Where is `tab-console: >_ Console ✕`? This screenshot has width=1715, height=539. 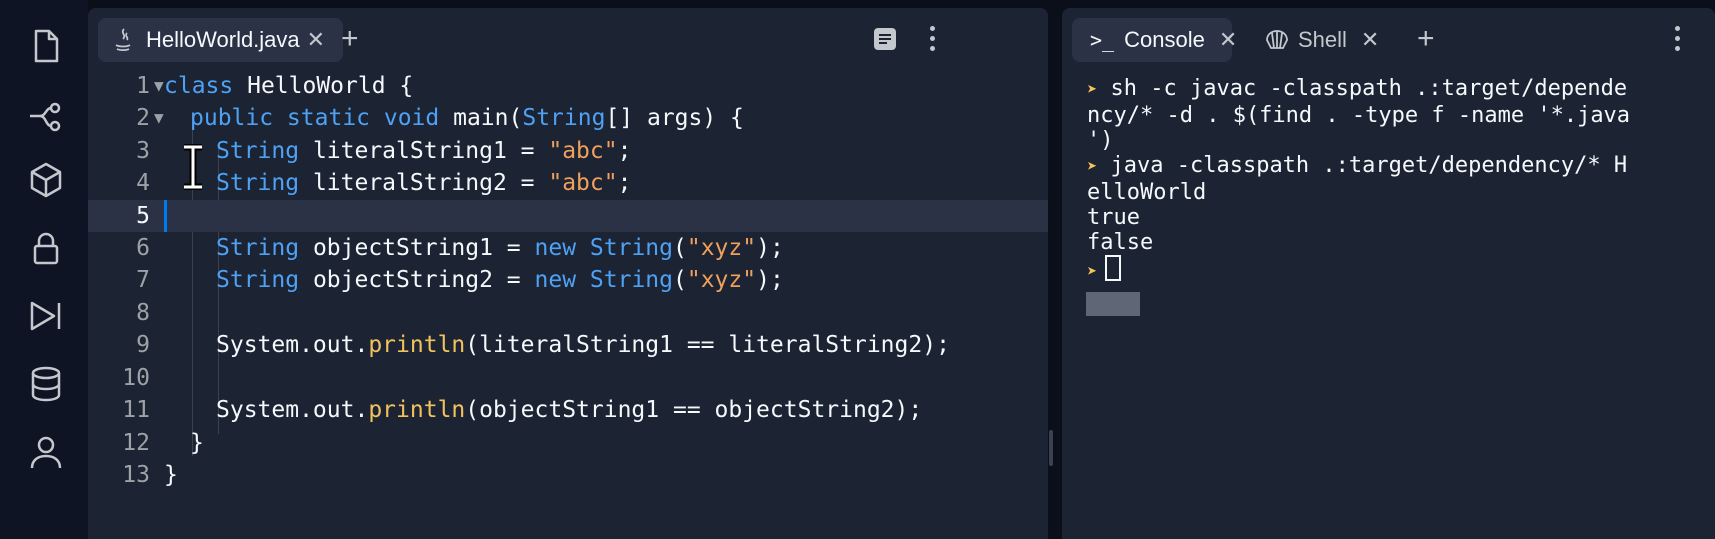 tab-console: >_ Console ✕ is located at coordinates (1154, 40).